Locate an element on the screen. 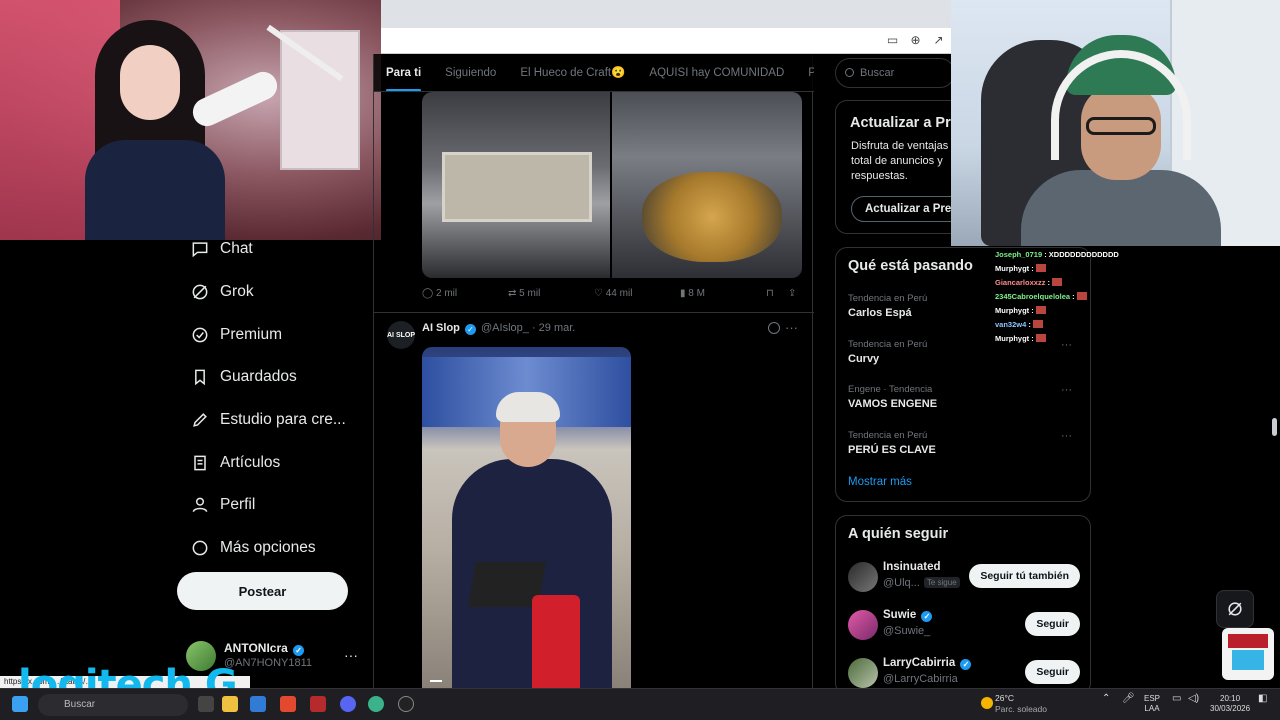 The height and width of the screenshot is (720, 1280). avatar is located at coordinates (863, 577).